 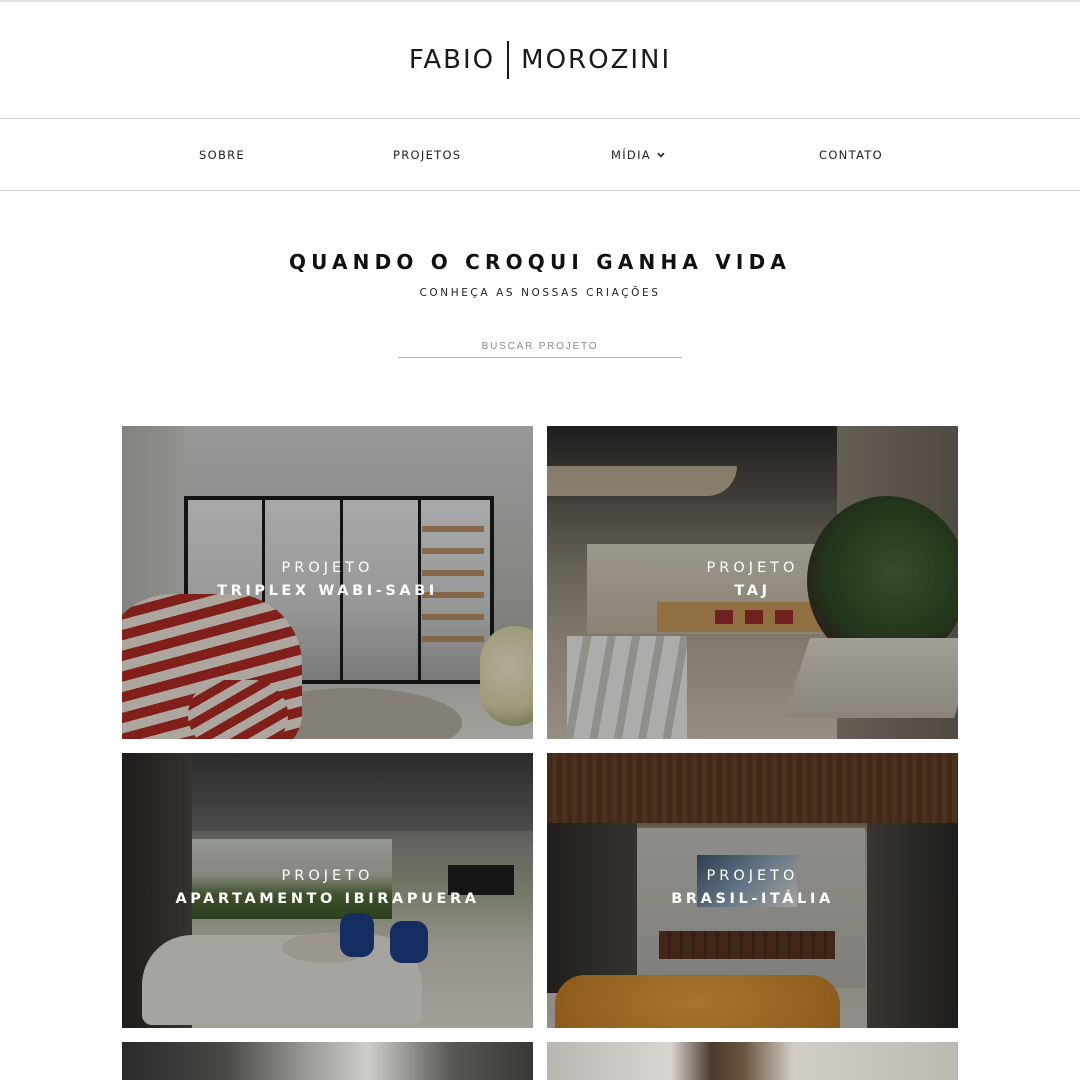 I want to click on project-caption: PROJETO BRASIL-ITÁLIA, so click(x=752, y=887).